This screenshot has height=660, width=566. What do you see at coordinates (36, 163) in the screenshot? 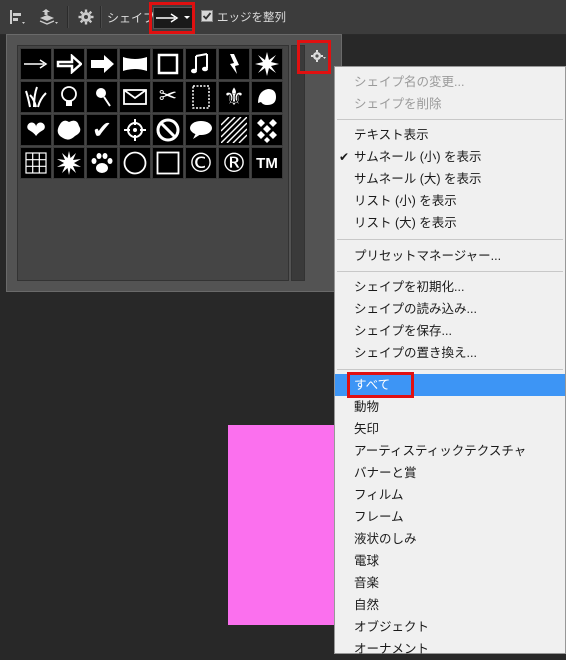
I see `grid-icon` at bounding box center [36, 163].